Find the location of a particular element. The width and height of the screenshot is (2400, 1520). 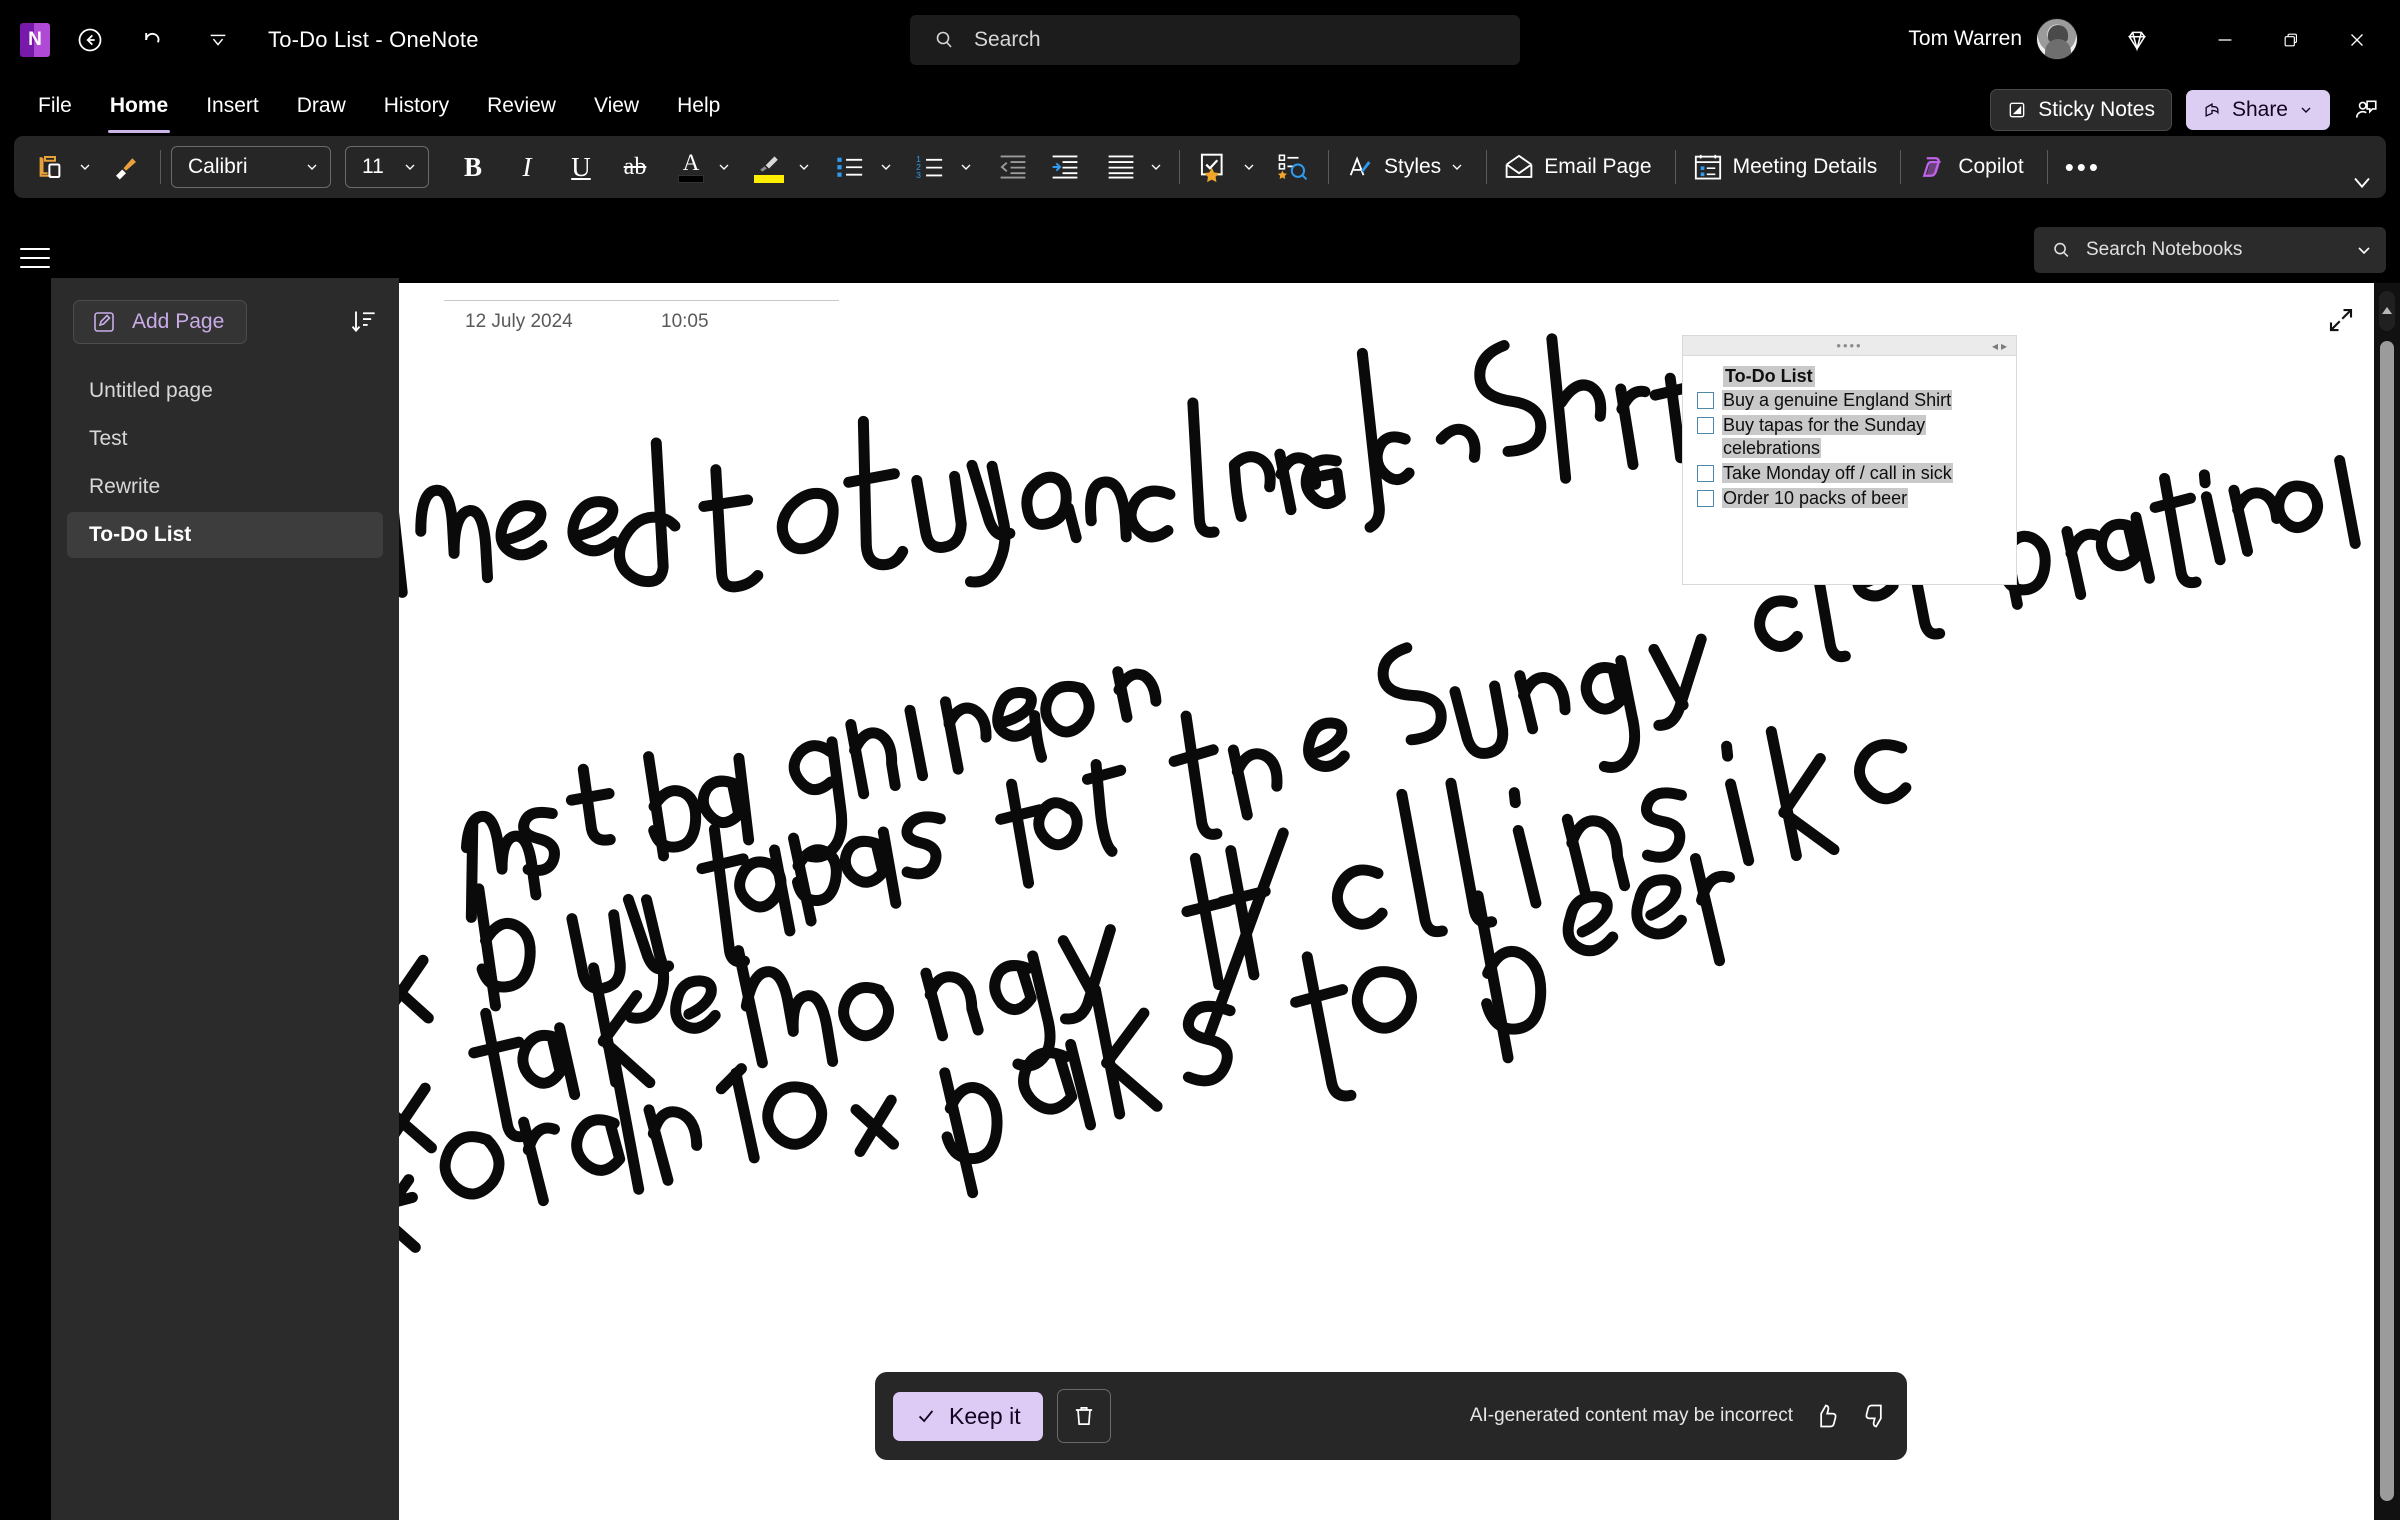

numbered-list-button: 1 2 3 is located at coordinates (931, 167).